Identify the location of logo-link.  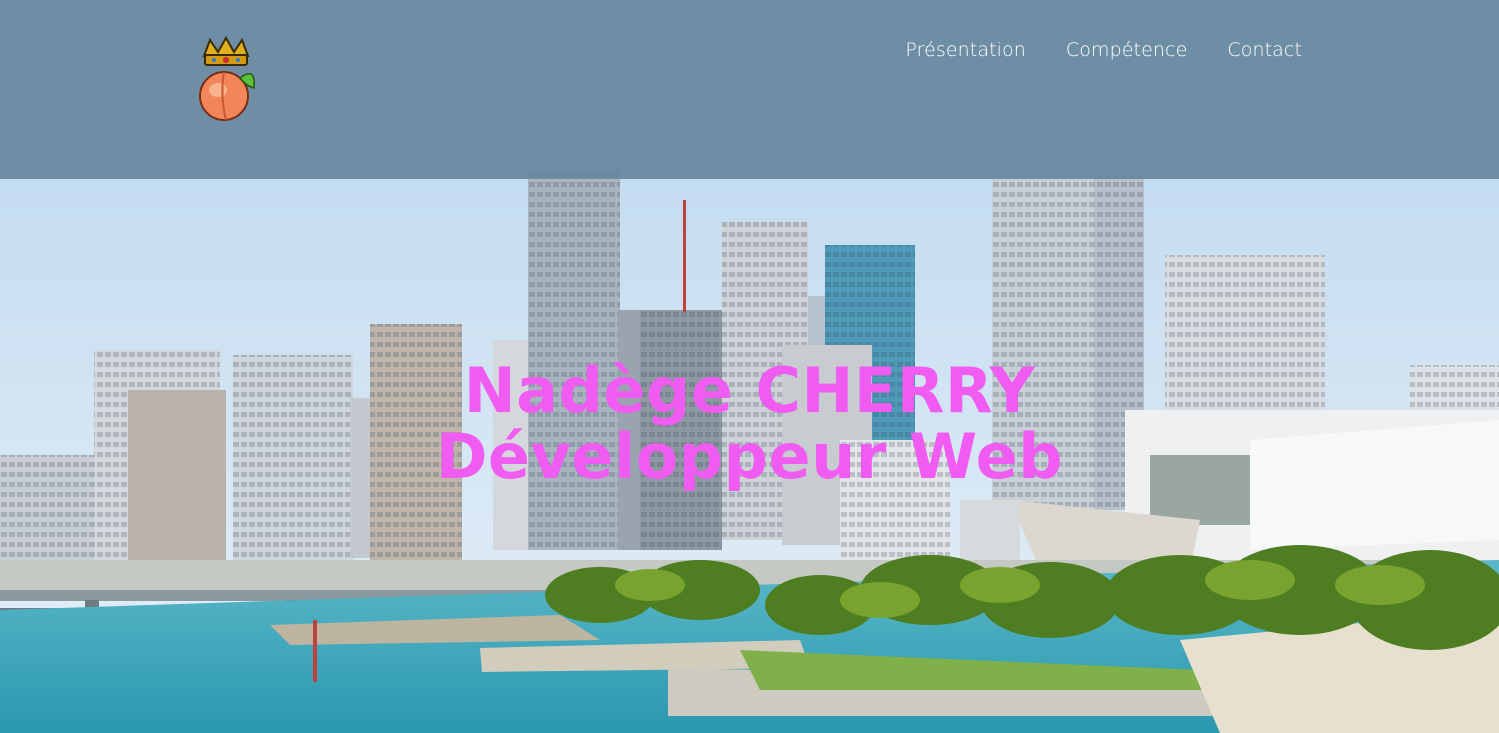
(227, 79).